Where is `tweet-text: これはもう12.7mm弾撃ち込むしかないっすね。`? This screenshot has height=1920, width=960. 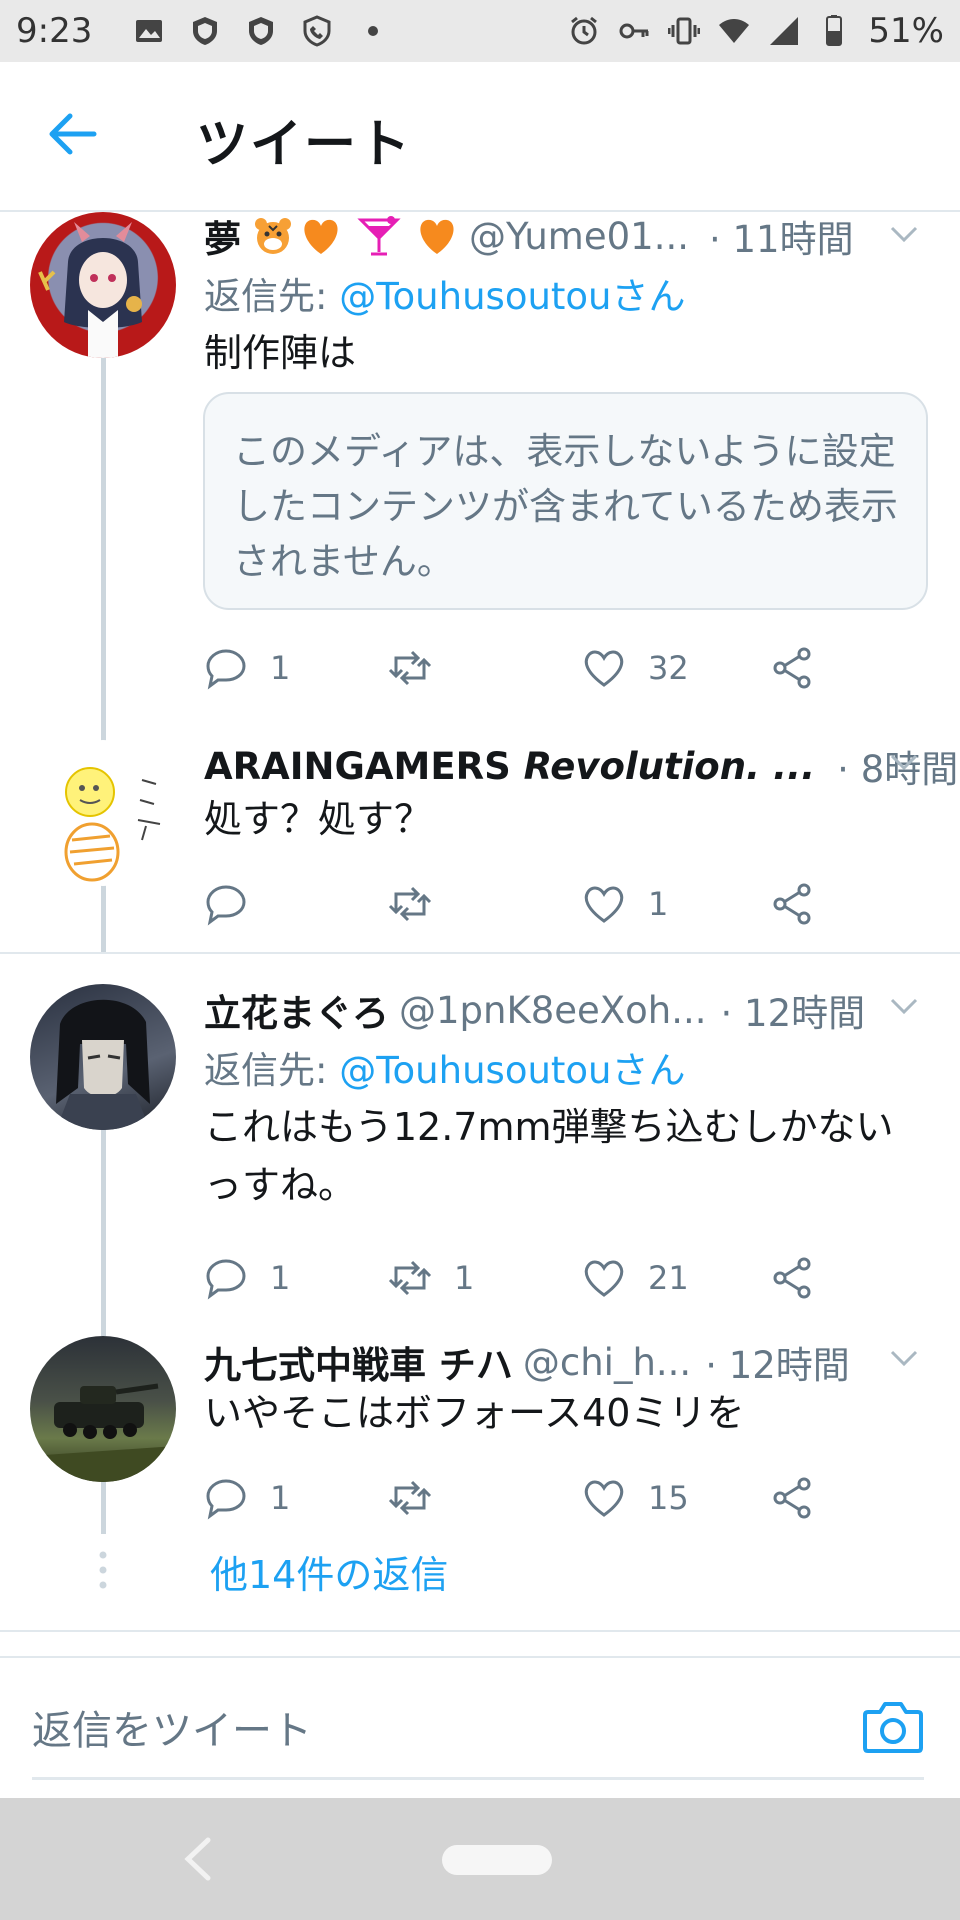
tweet-text: これはもう12.7mm弾撃ち込むしかないっすね。 is located at coordinates (549, 1156).